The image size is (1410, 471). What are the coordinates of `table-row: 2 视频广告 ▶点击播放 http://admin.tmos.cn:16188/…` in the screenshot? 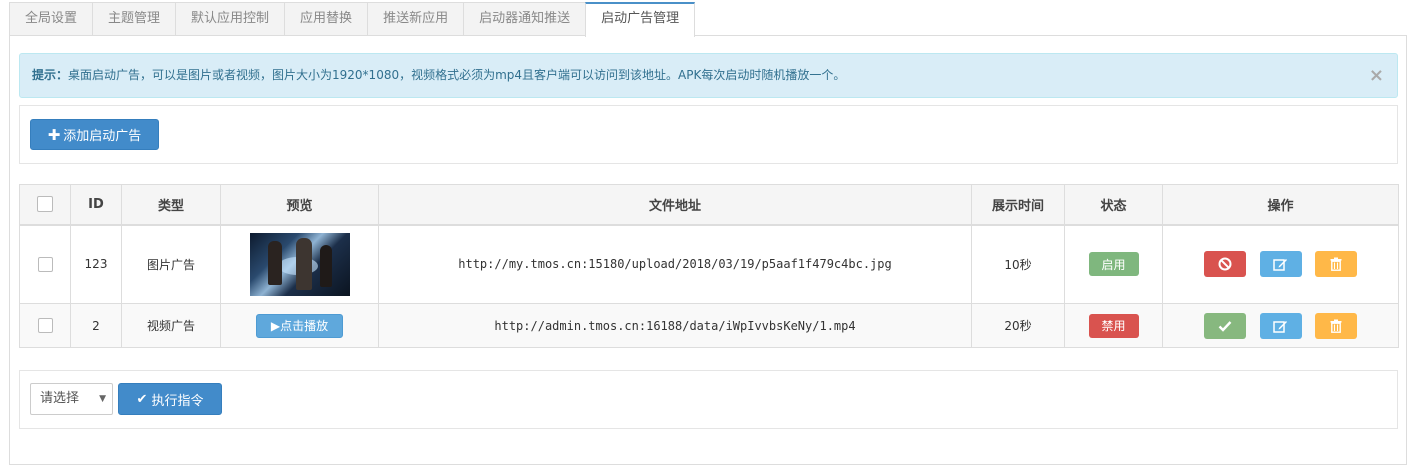 It's located at (709, 325).